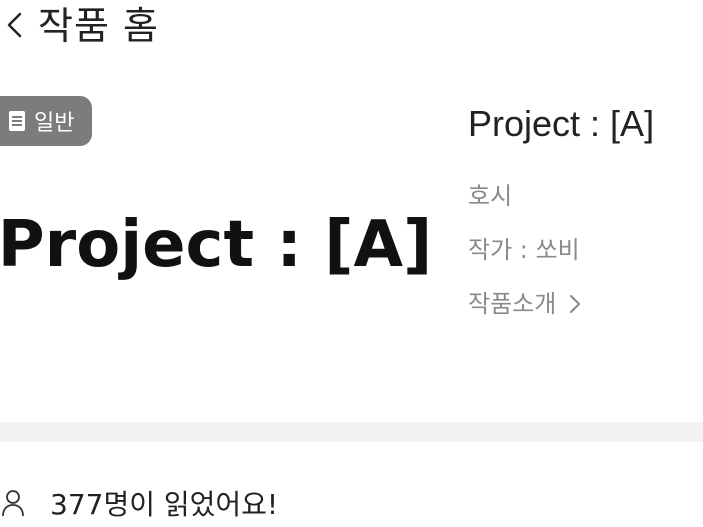 The width and height of the screenshot is (703, 527). Describe the element at coordinates (524, 250) in the screenshot. I see `author-label: 작가 : 쏘비` at that location.